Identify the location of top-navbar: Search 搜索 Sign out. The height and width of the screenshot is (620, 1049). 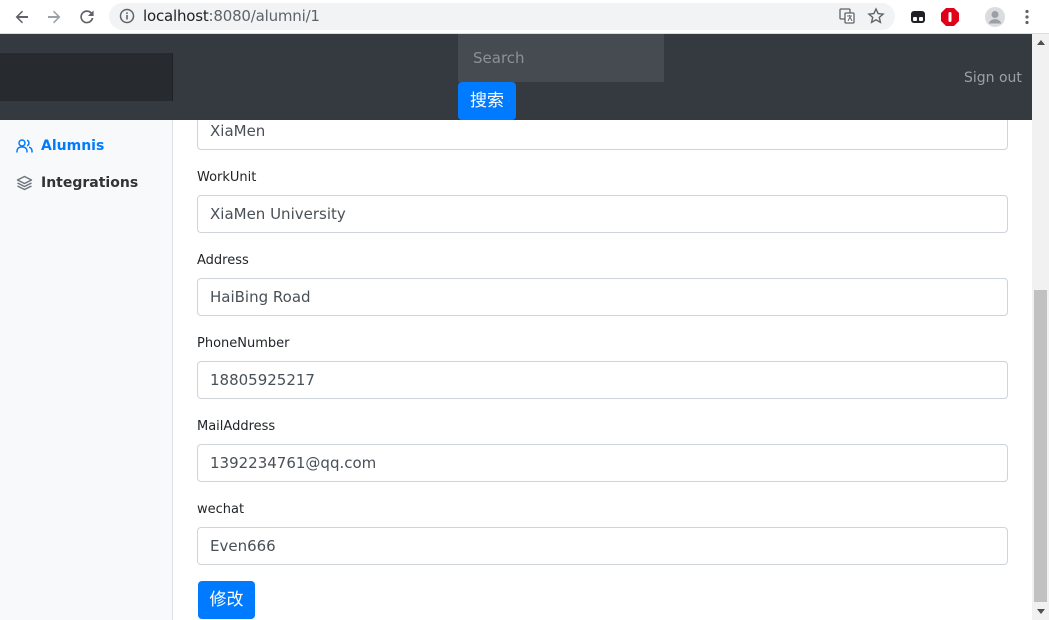
(516, 77).